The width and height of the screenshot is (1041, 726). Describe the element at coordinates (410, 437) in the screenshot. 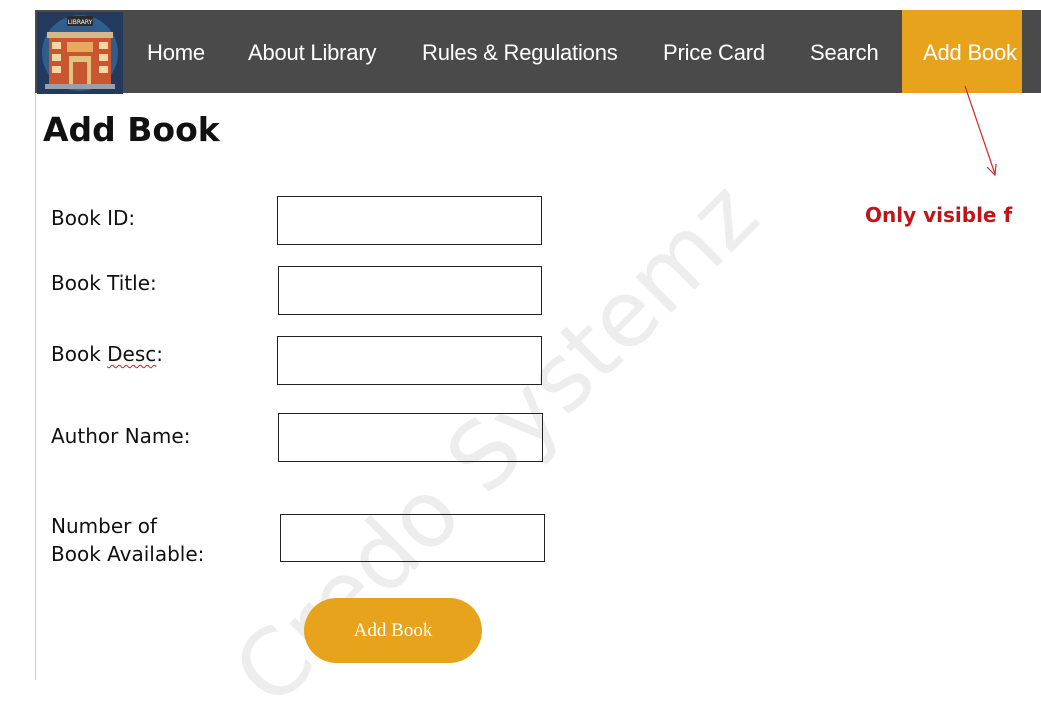

I see `author-name-input` at that location.